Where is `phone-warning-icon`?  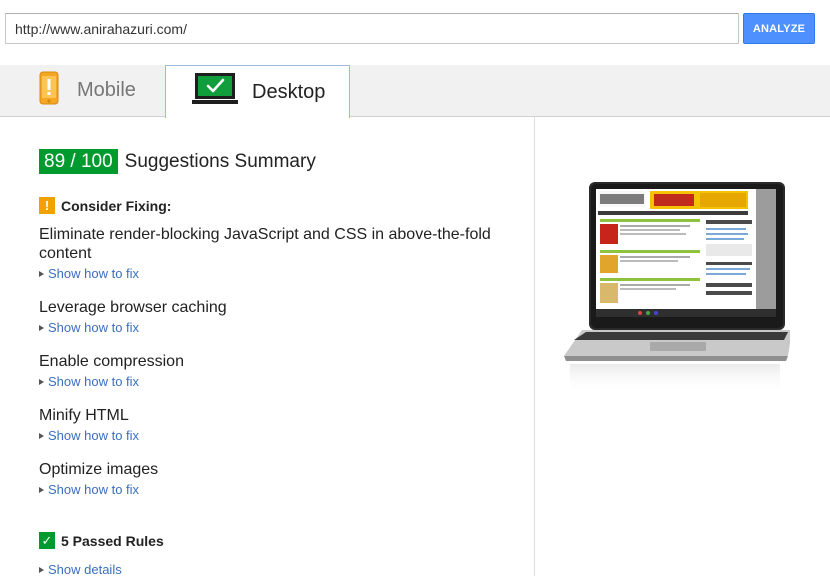 phone-warning-icon is located at coordinates (49, 91).